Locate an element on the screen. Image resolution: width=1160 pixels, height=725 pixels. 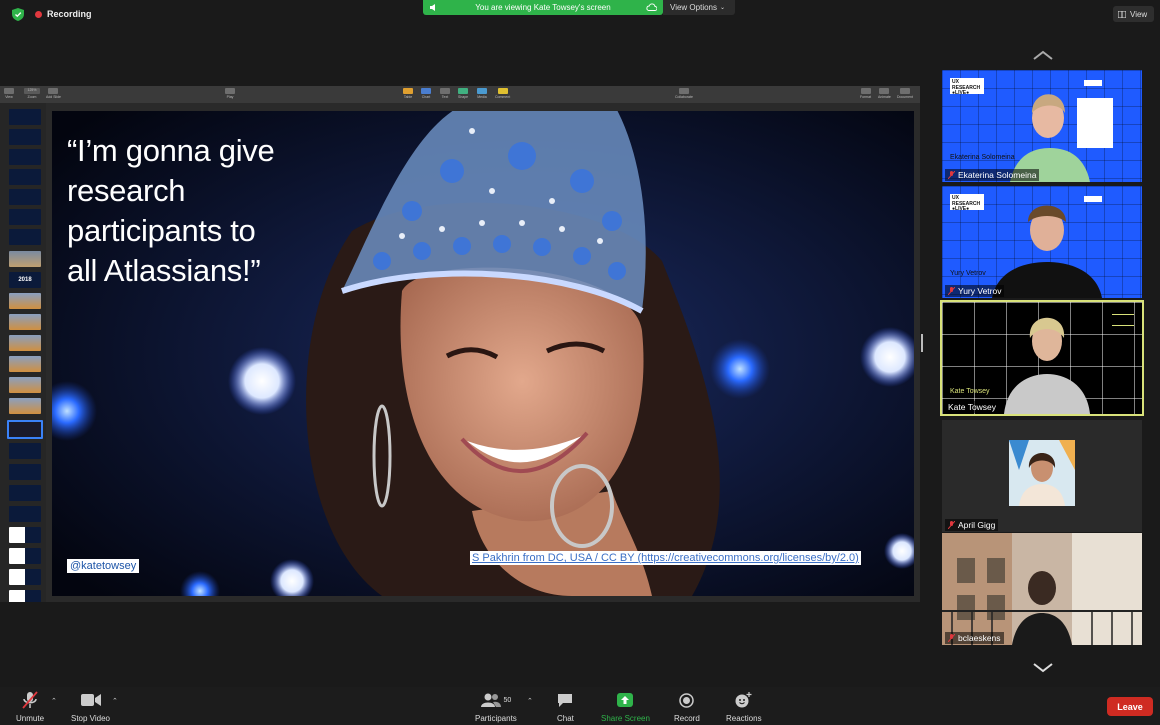
cloud-icon is located at coordinates (651, 7).